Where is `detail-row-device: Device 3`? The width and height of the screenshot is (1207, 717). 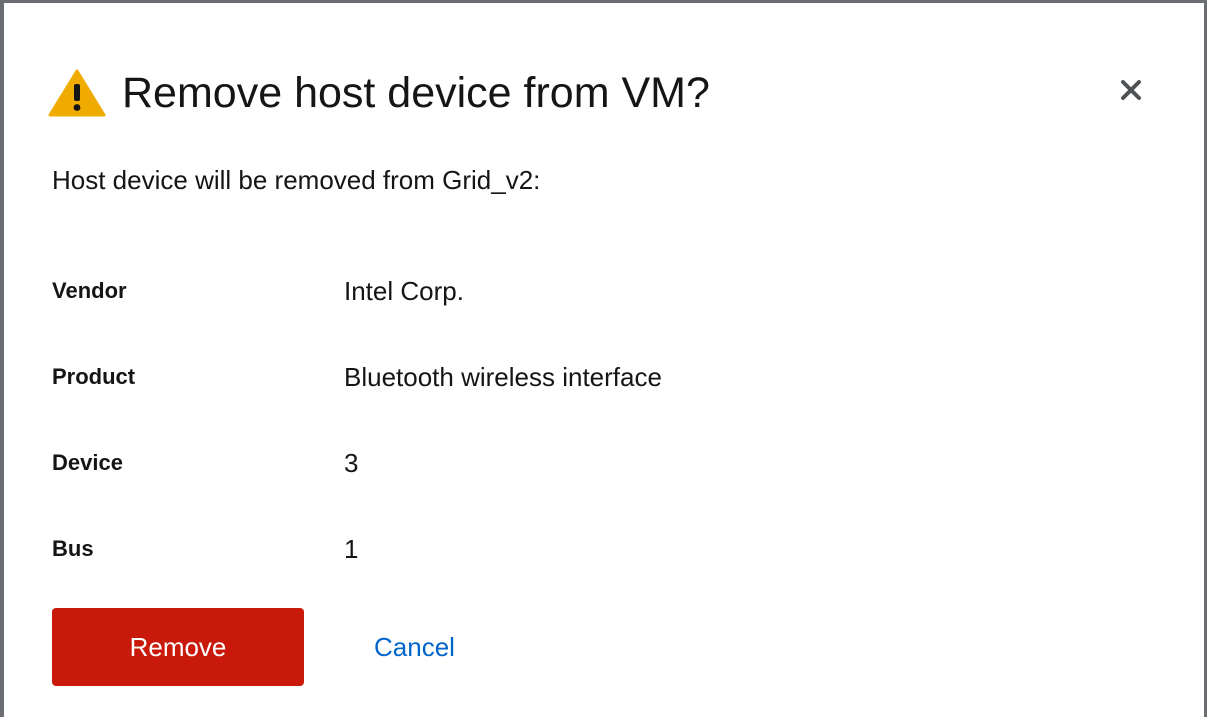 detail-row-device: Device 3 is located at coordinates (502, 463).